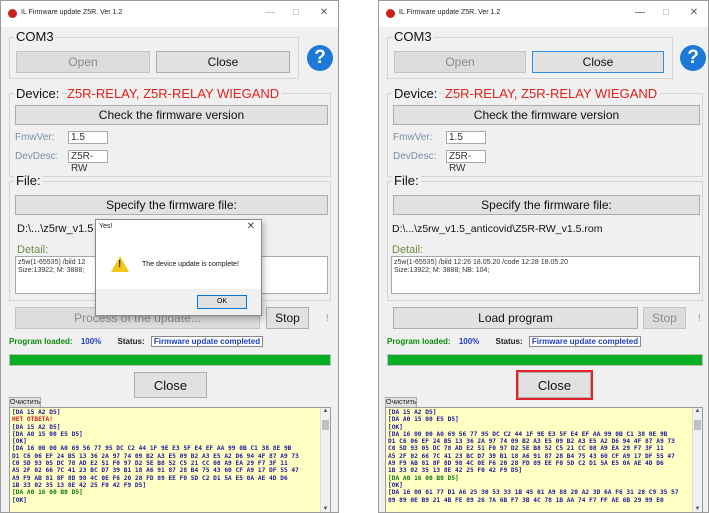 This screenshot has height=513, width=709. Describe the element at coordinates (120, 264) in the screenshot. I see `warning-icon: !` at that location.